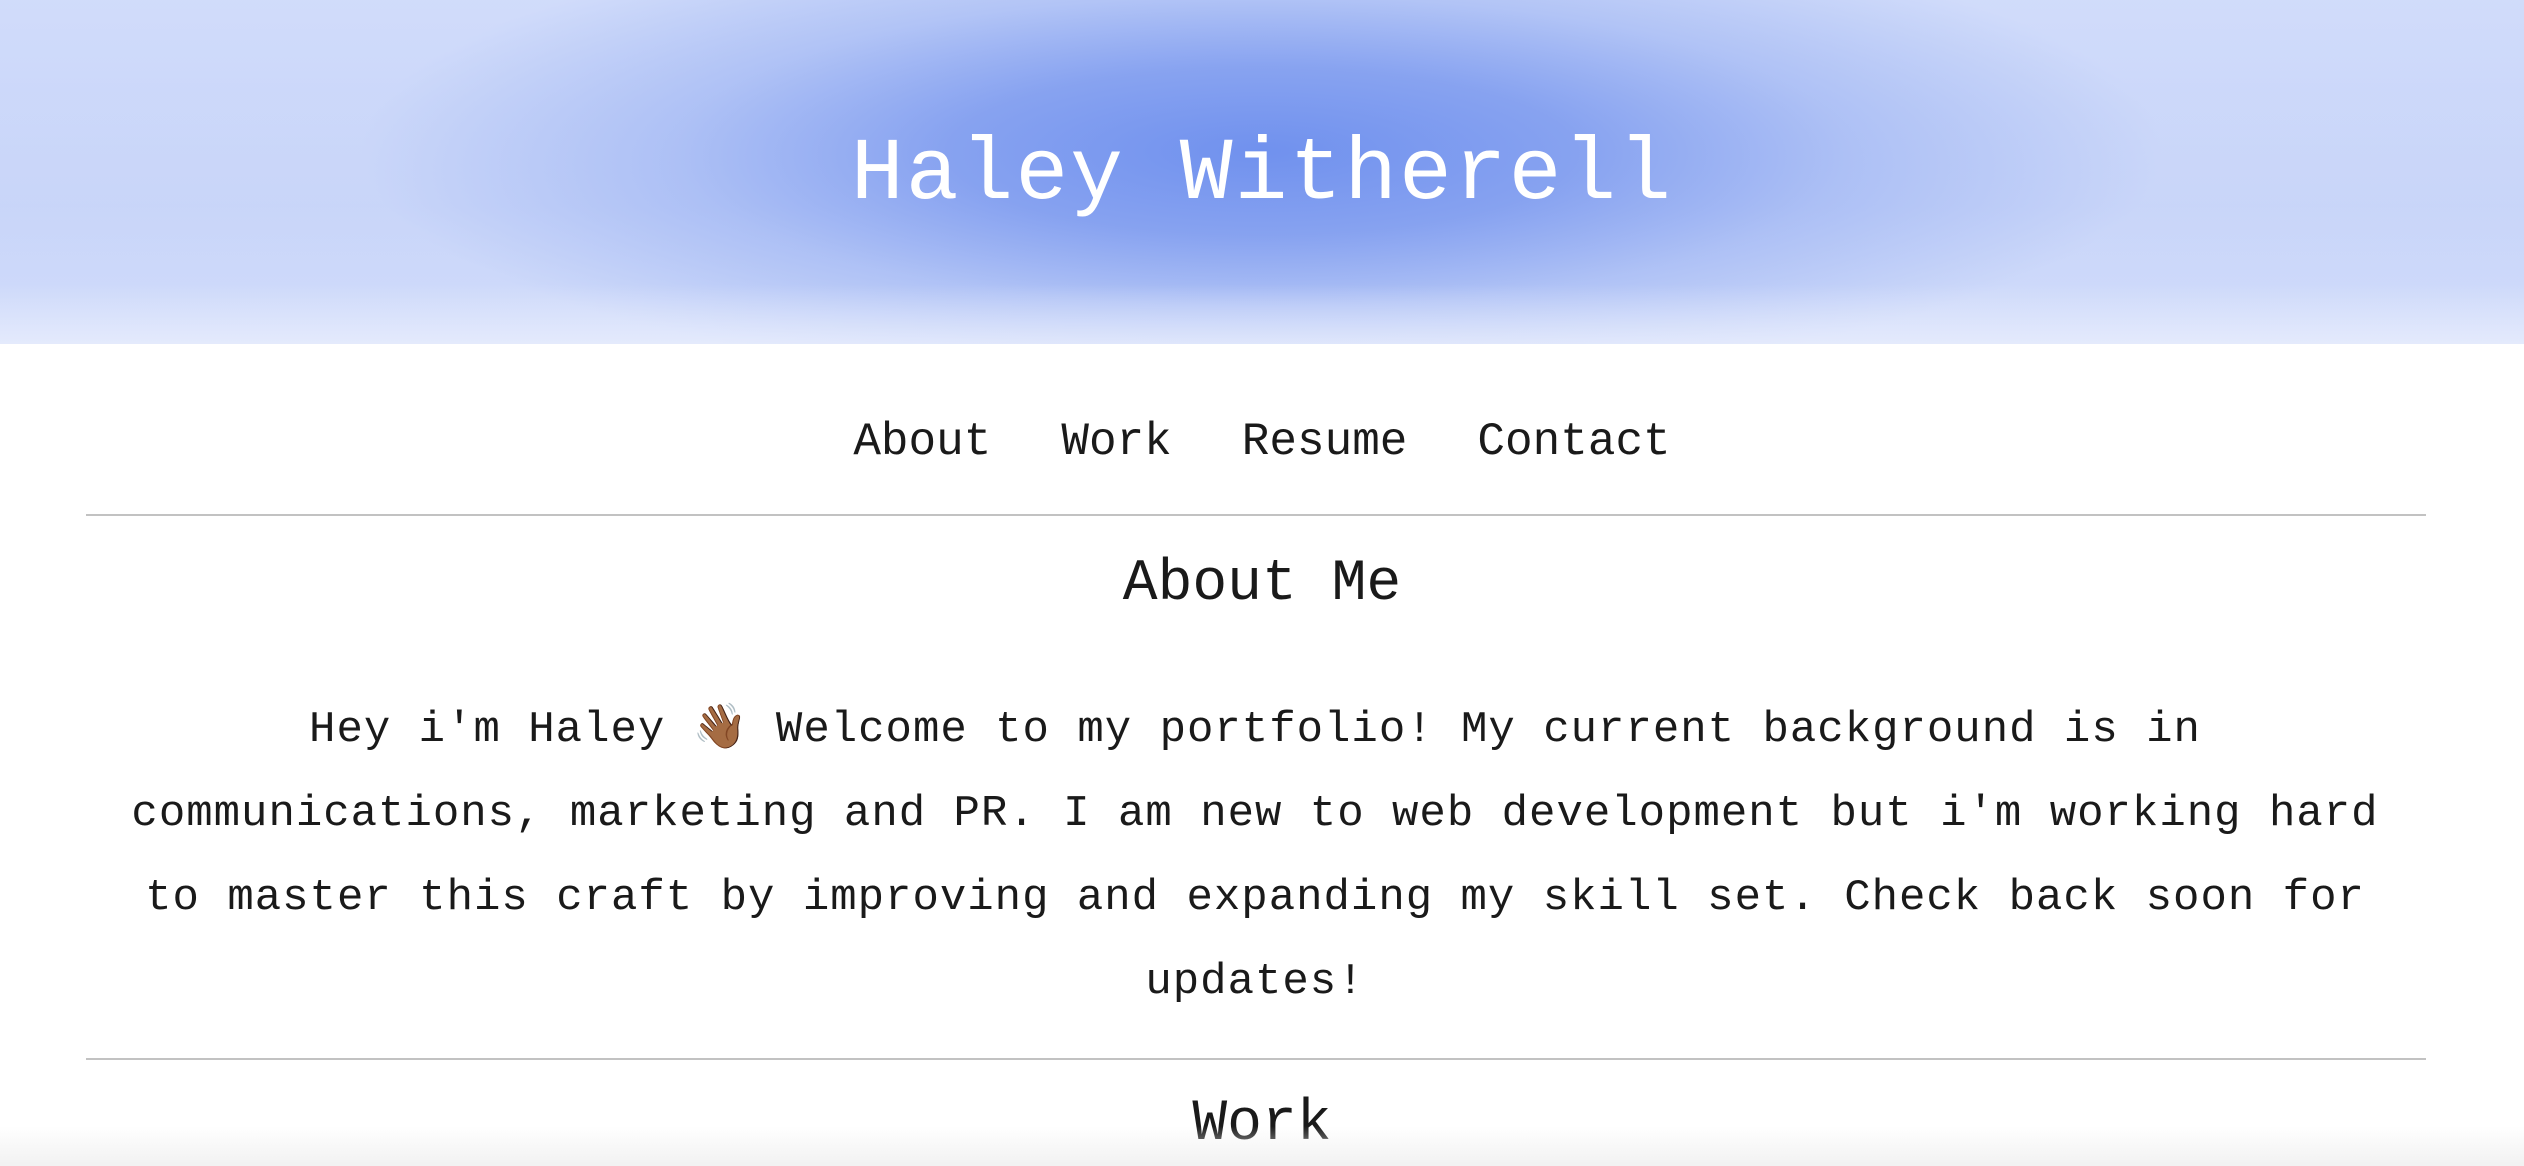 Image resolution: width=2524 pixels, height=1166 pixels. I want to click on site-title: Haley Witherell, so click(1262, 175).